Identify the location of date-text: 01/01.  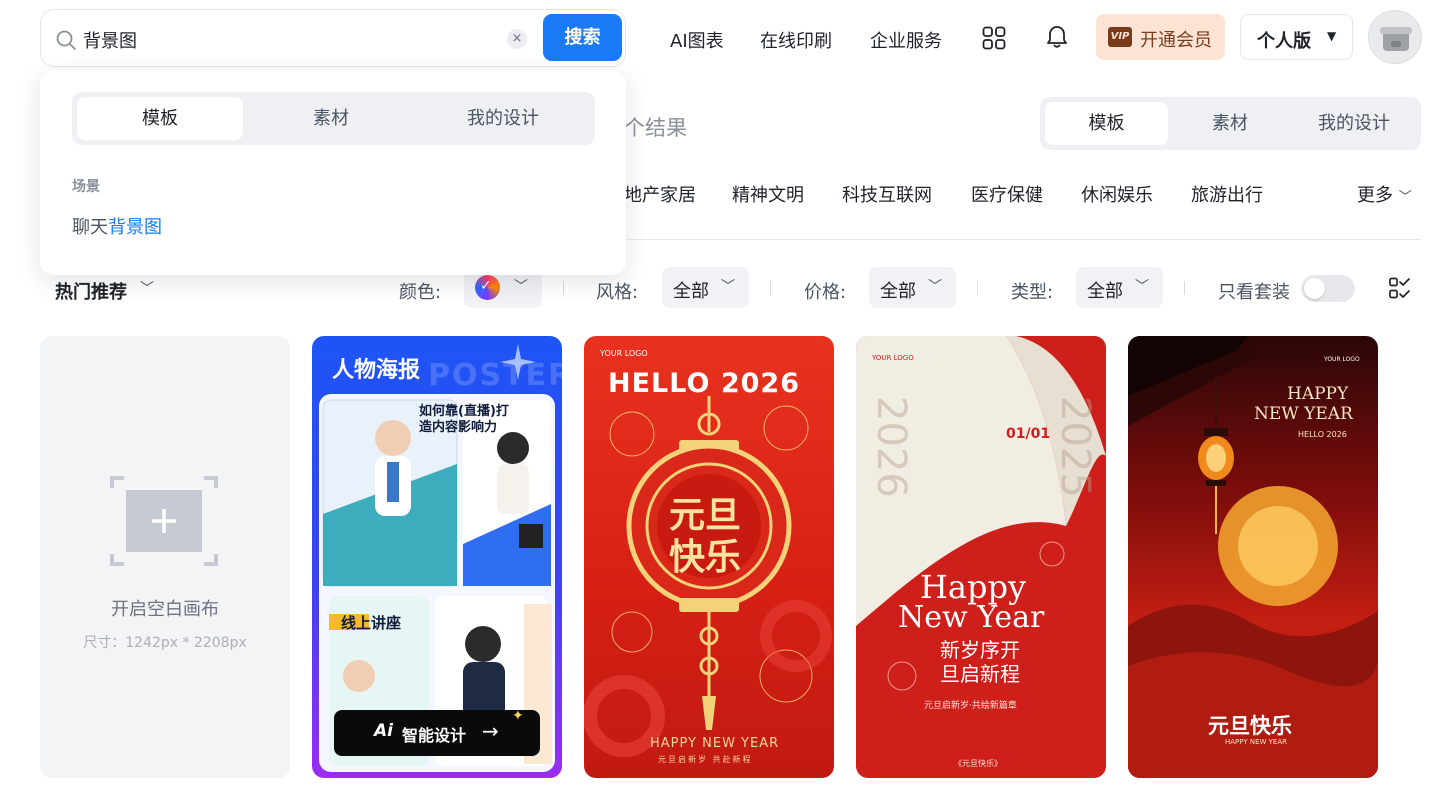
(1028, 434).